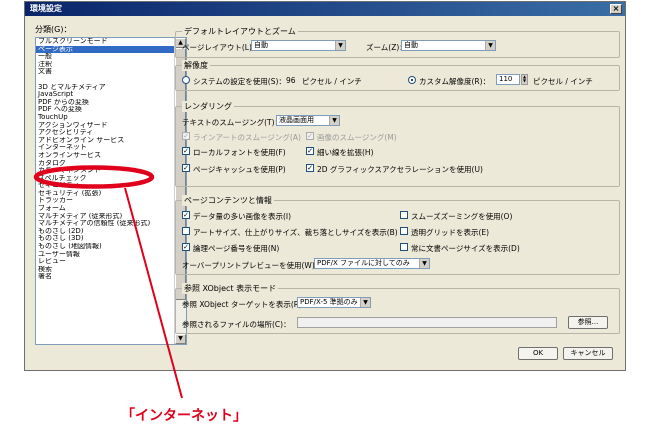  I want to click on highlight-ellipse, so click(94, 177).